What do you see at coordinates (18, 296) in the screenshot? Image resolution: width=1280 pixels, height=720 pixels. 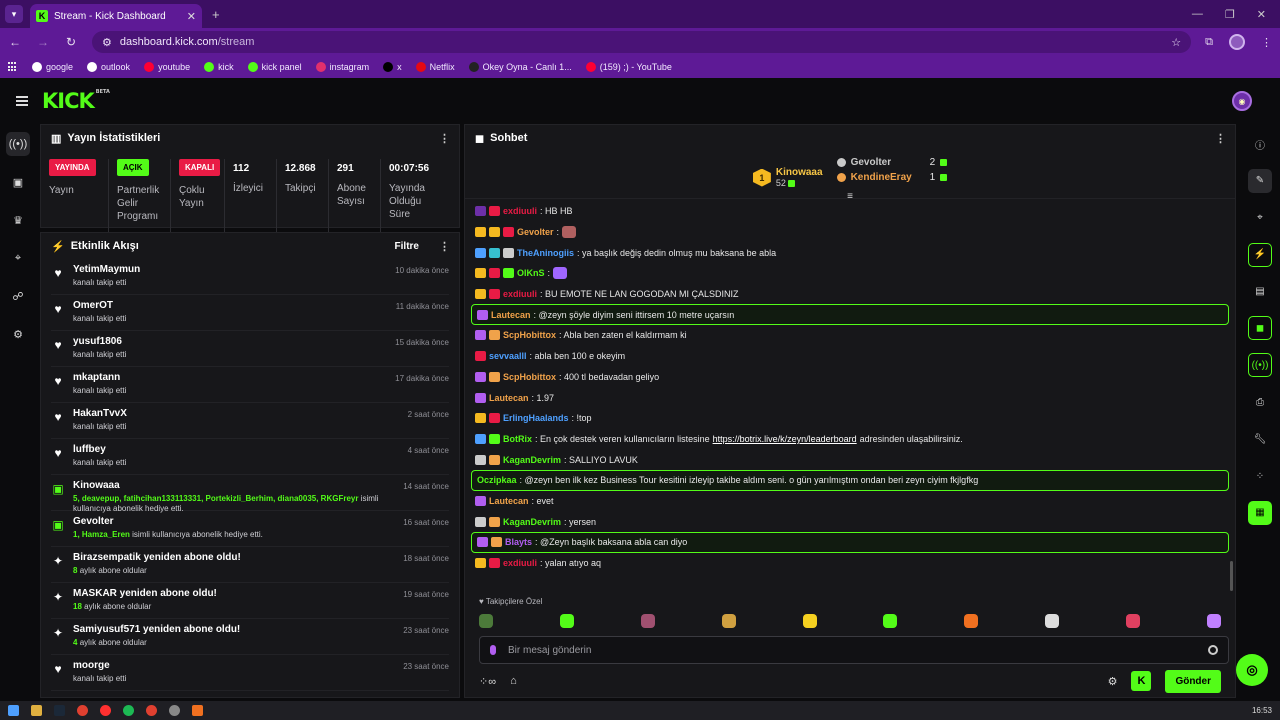 I see `community-icon: ☍` at bounding box center [18, 296].